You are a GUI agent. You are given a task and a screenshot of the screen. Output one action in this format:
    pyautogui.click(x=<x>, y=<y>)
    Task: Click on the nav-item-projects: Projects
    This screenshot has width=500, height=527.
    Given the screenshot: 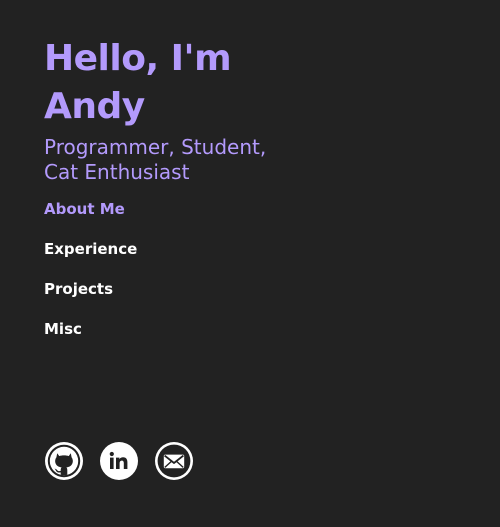 What is the action you would take?
    pyautogui.click(x=90, y=299)
    